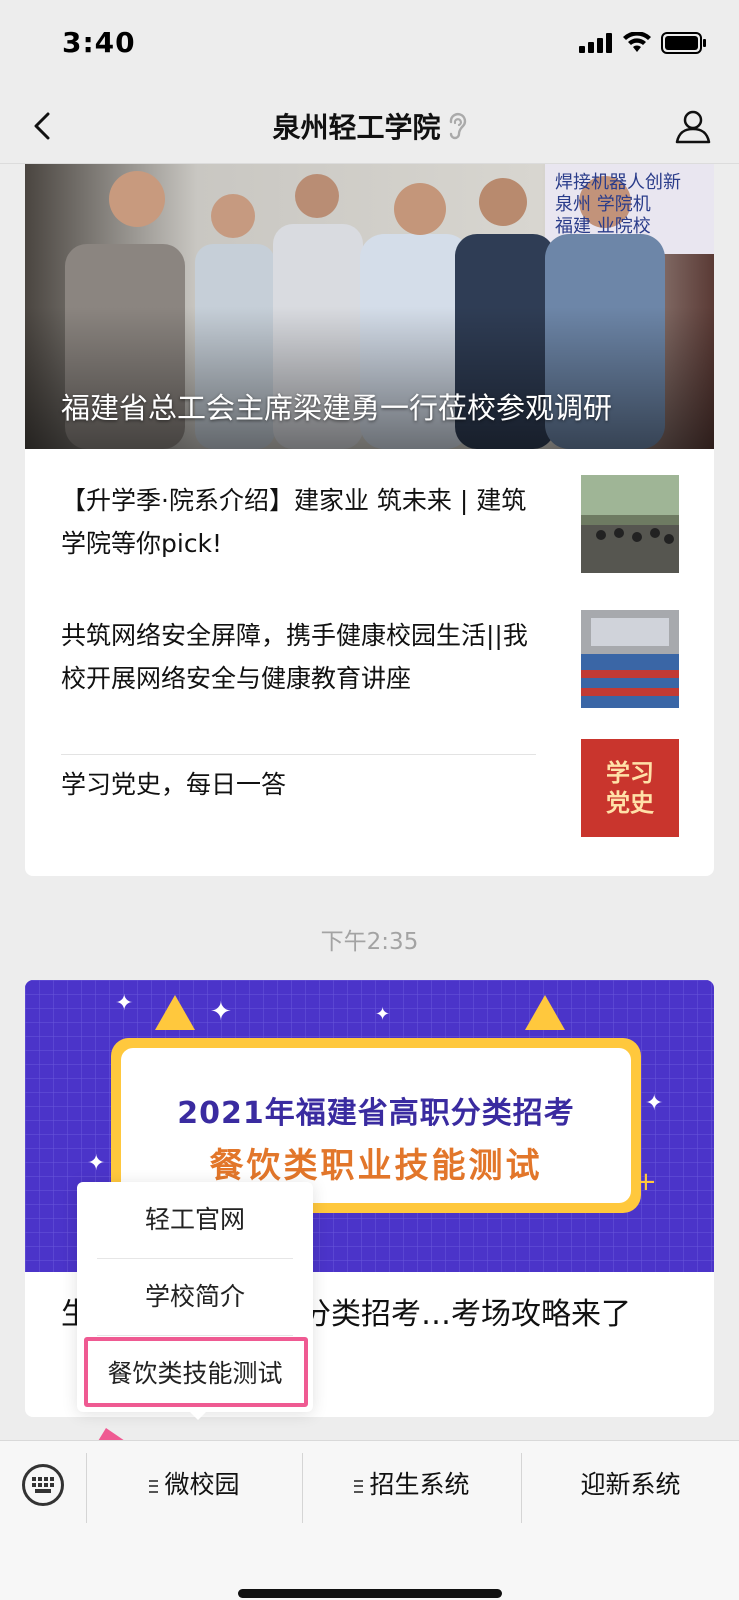  I want to click on home-indicator, so click(370, 1593).